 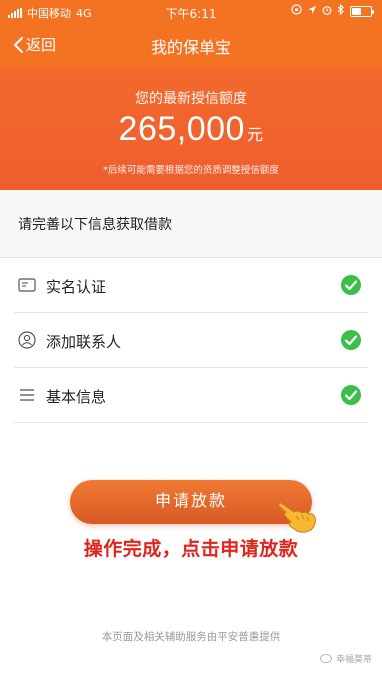 What do you see at coordinates (191, 340) in the screenshot?
I see `step-row-contacts: 添加联系人` at bounding box center [191, 340].